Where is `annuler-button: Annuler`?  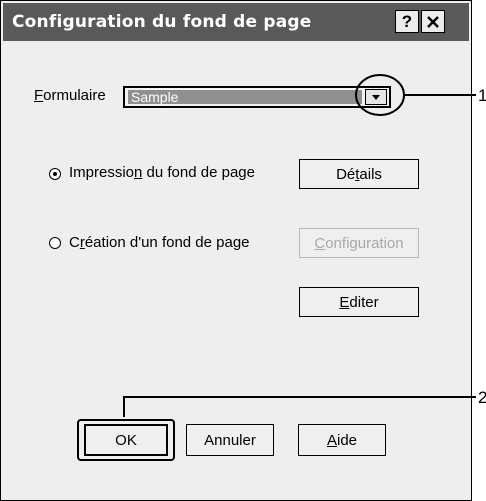
annuler-button: Annuler is located at coordinates (230, 440).